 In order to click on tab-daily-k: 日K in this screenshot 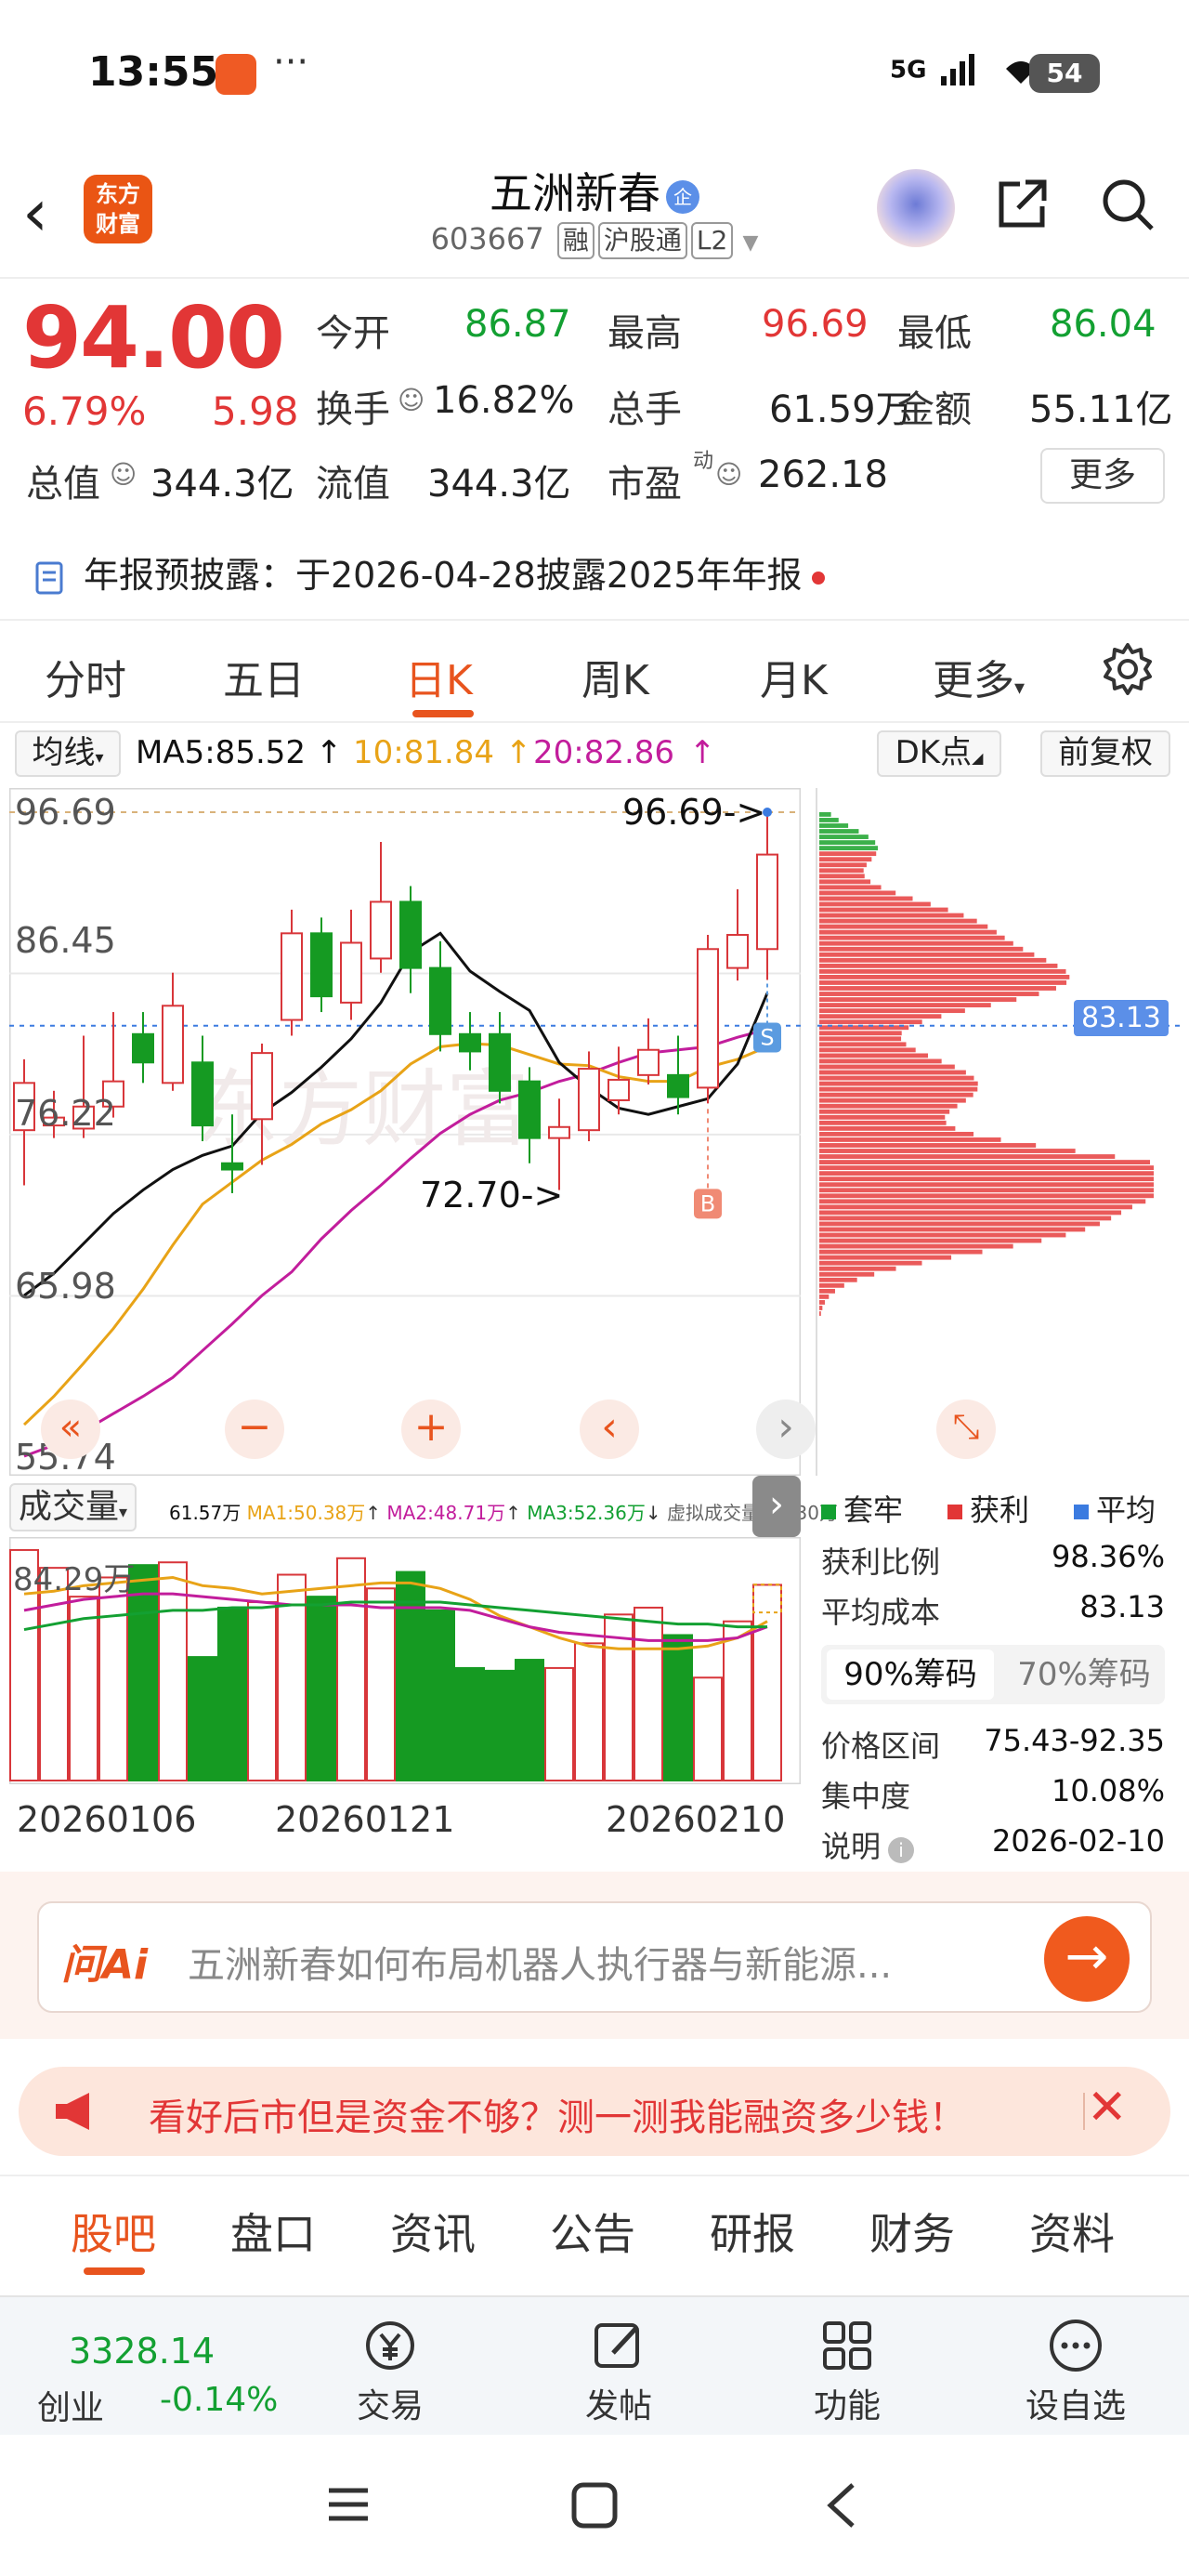, I will do `click(439, 676)`.